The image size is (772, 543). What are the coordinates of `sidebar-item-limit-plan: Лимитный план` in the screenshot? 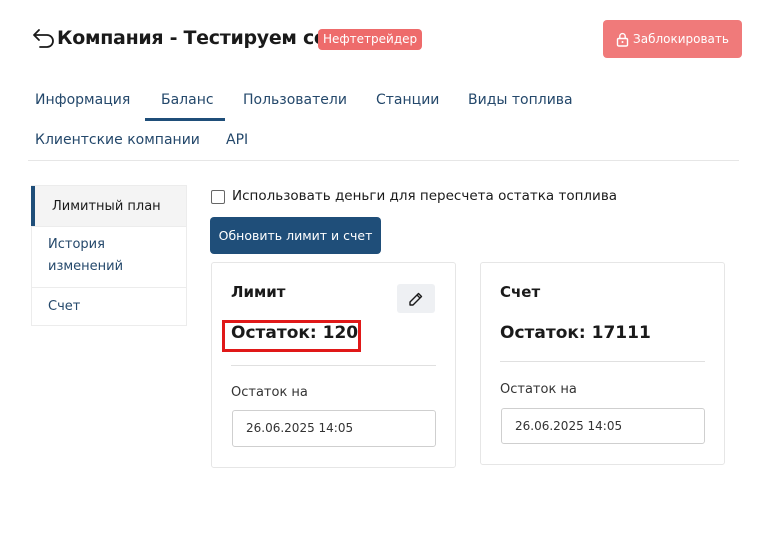 It's located at (108, 206).